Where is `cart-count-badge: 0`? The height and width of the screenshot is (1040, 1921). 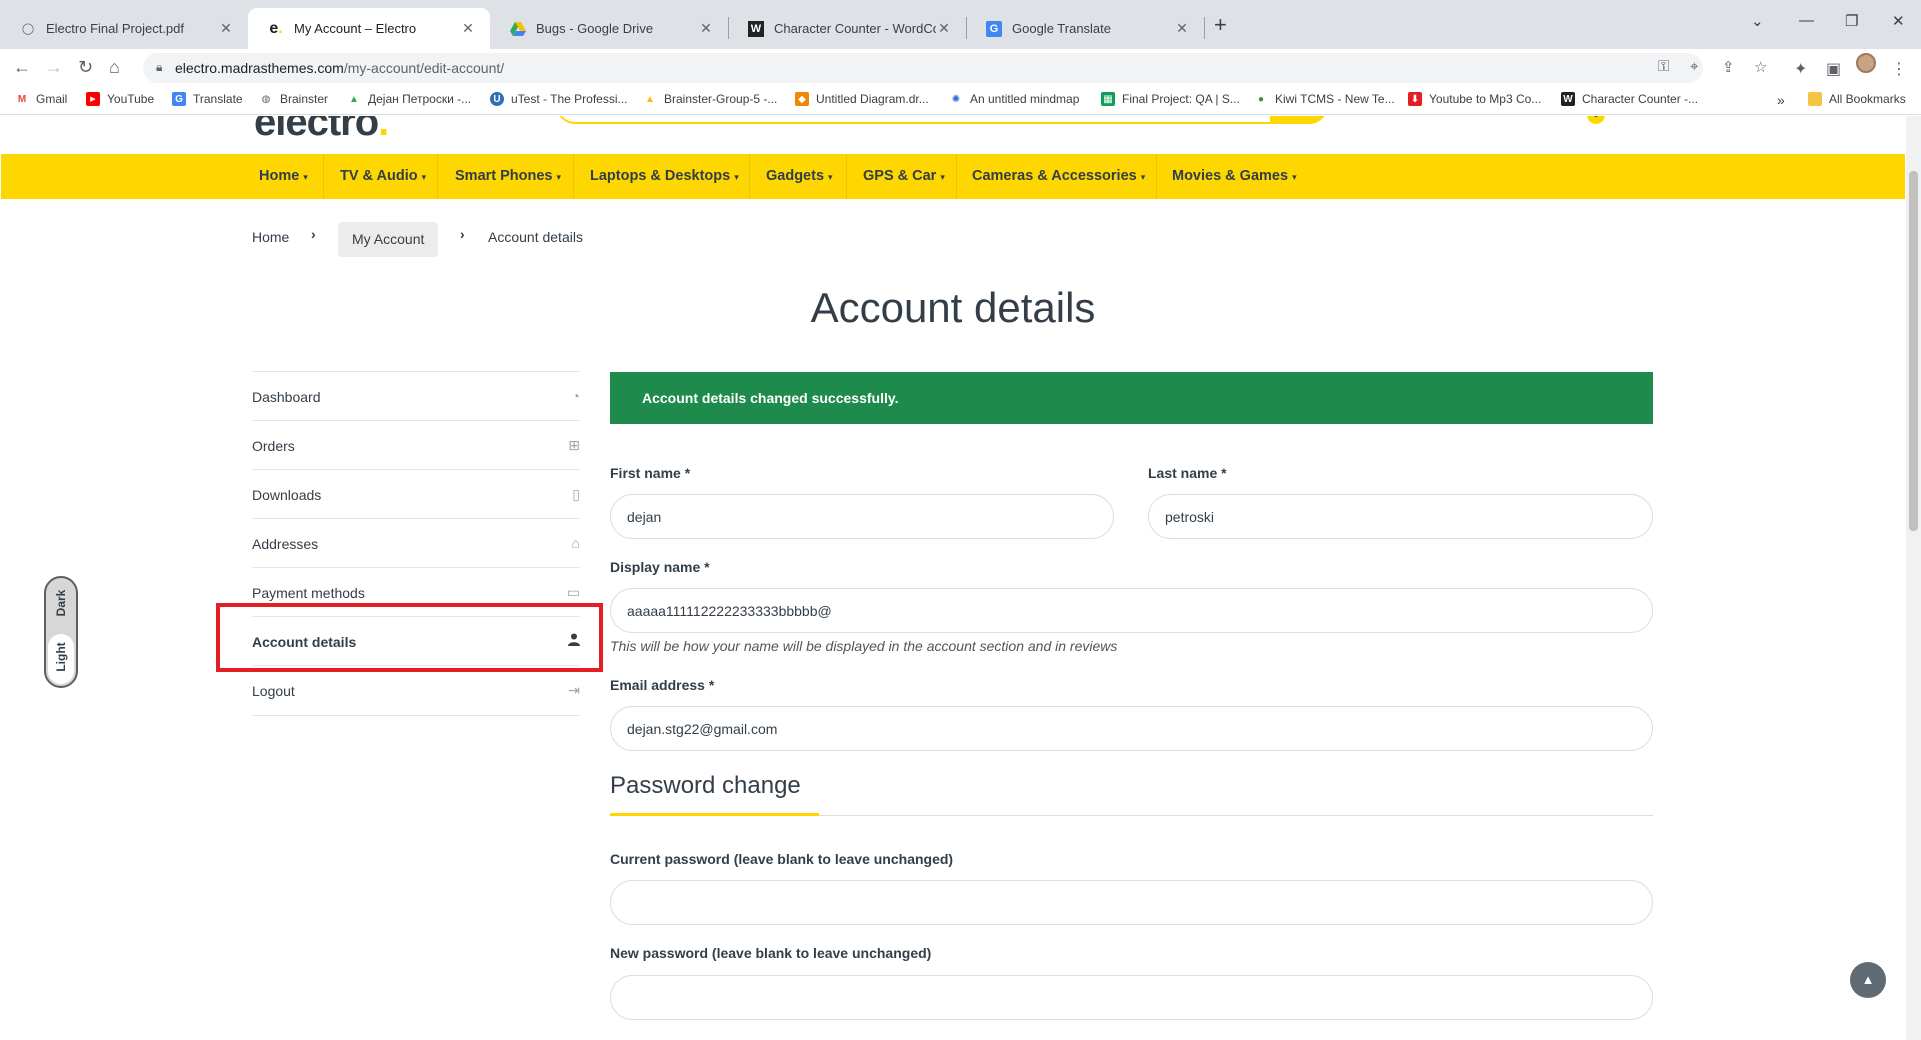 cart-count-badge: 0 is located at coordinates (1596, 120).